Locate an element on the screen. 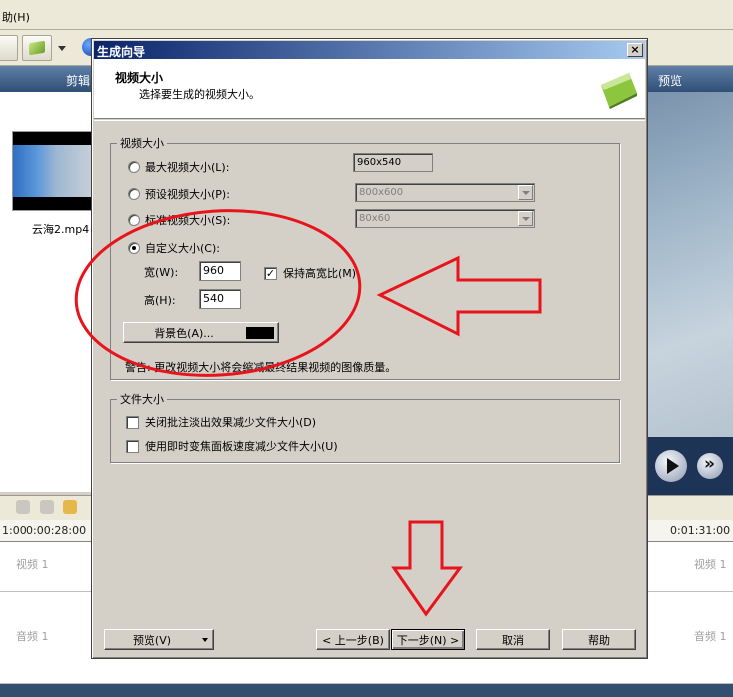  preset-size-label: 预设视频大小(P): is located at coordinates (187, 194).